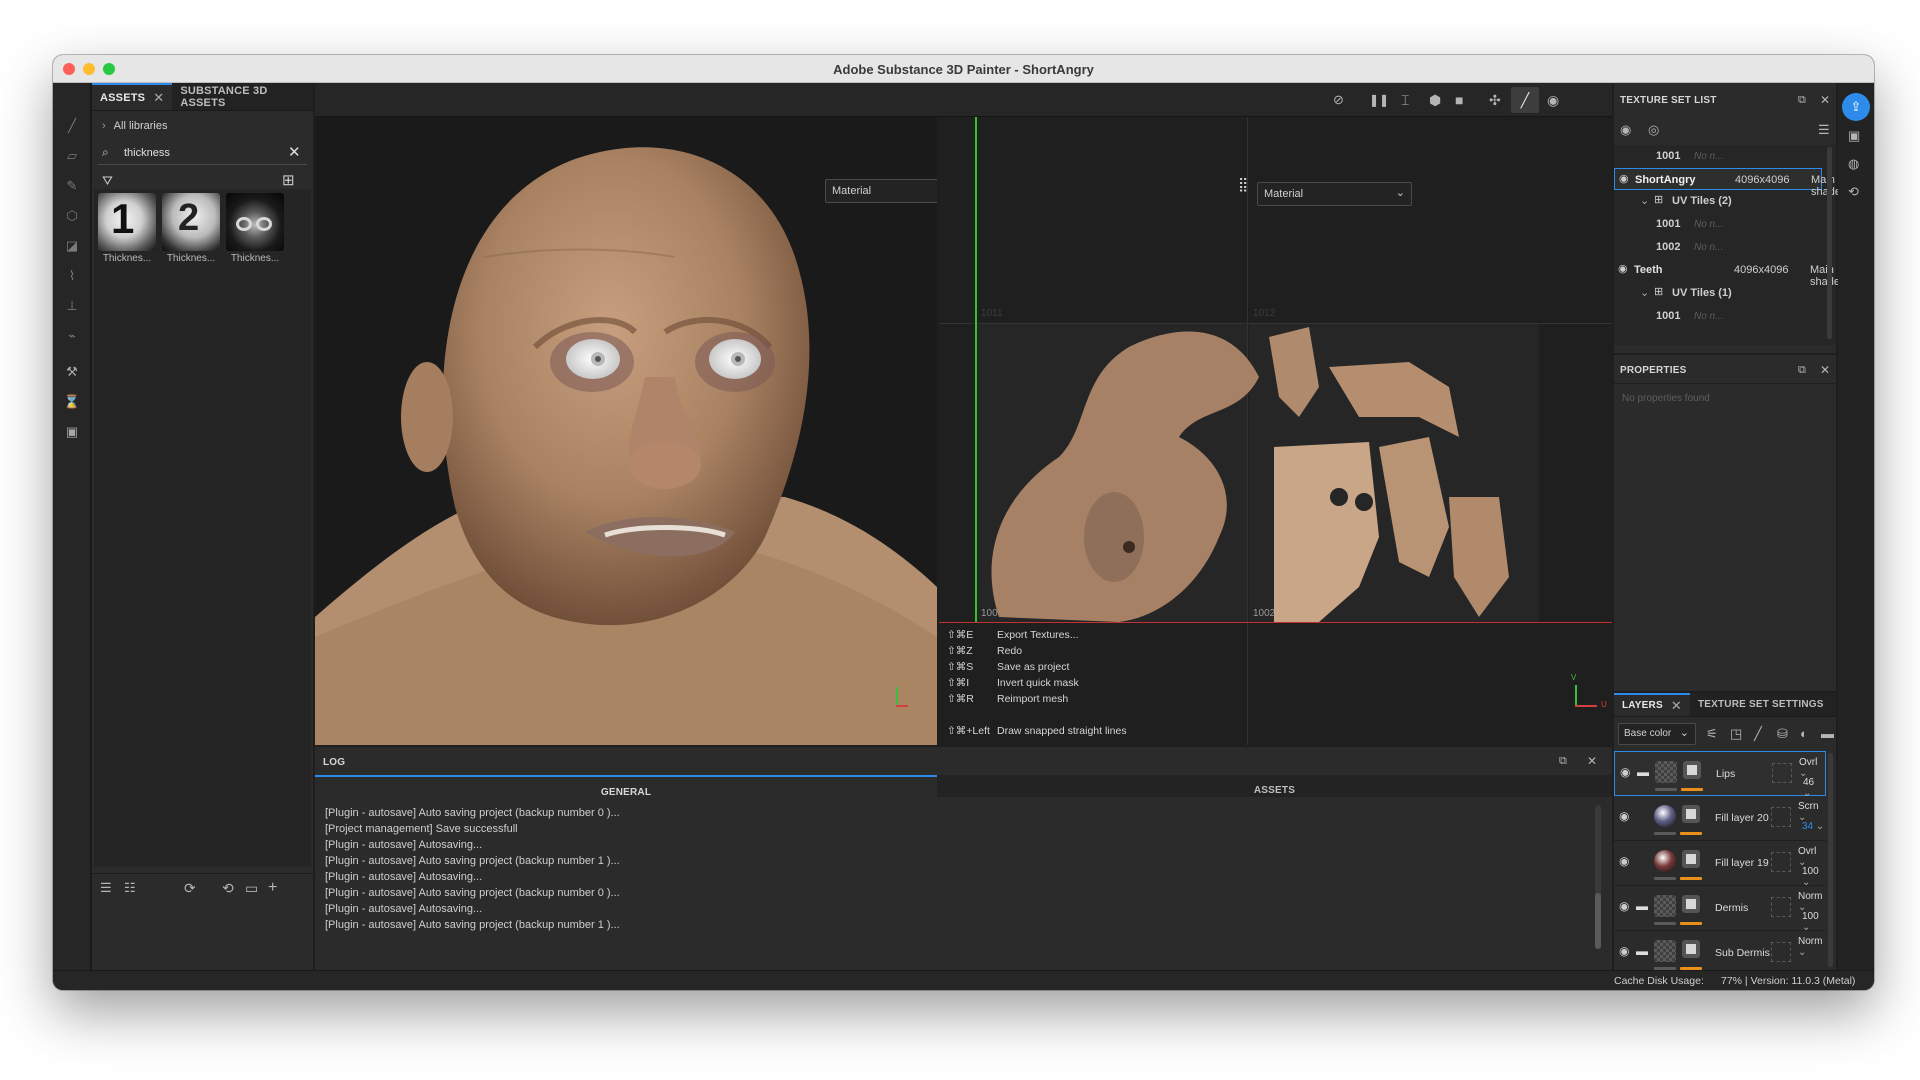  I want to click on screenshot-icon: ◉, so click(1553, 100).